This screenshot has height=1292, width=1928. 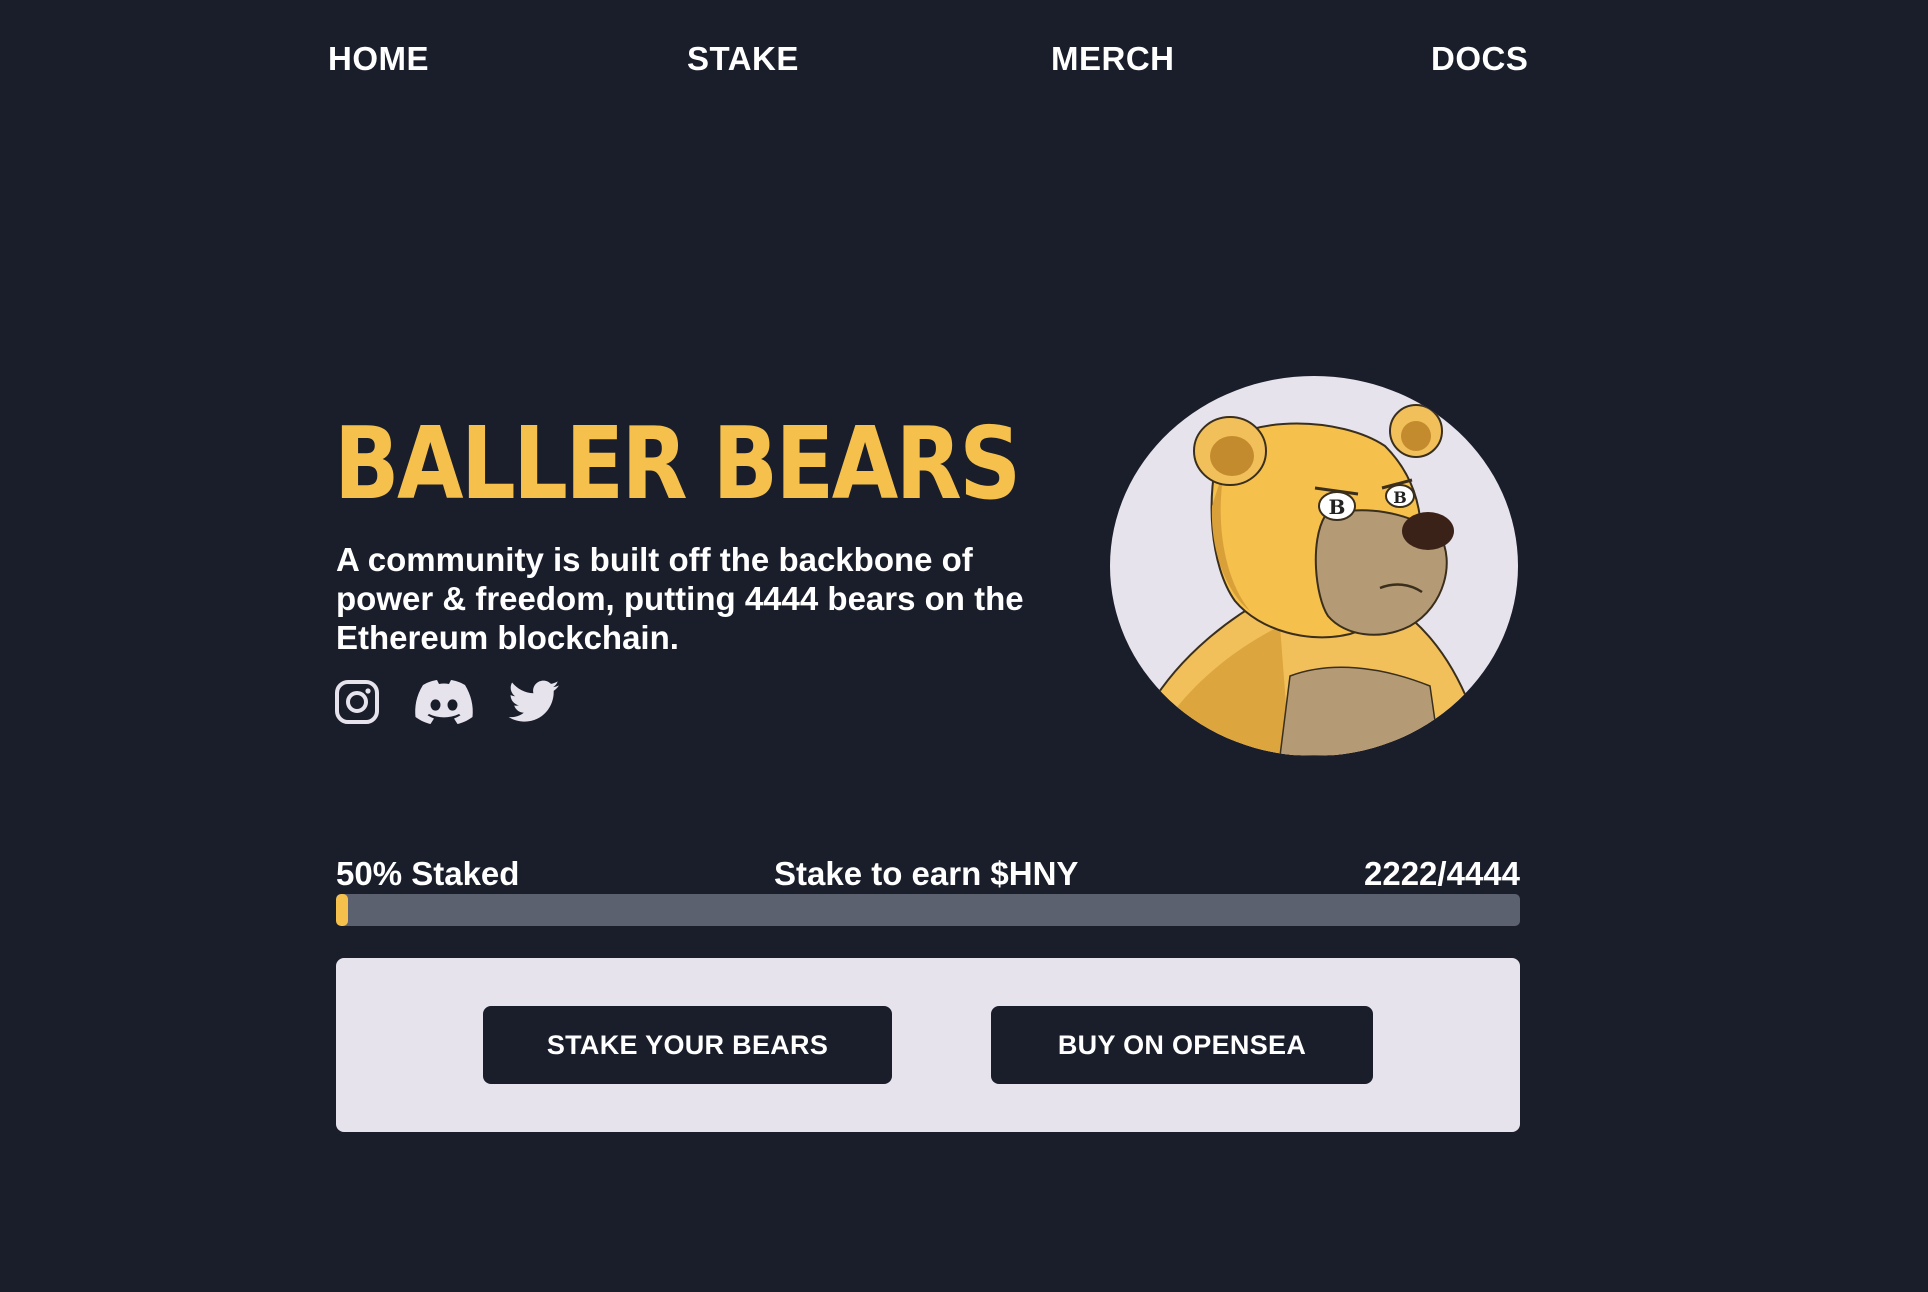 I want to click on instagram-link, so click(x=357, y=702).